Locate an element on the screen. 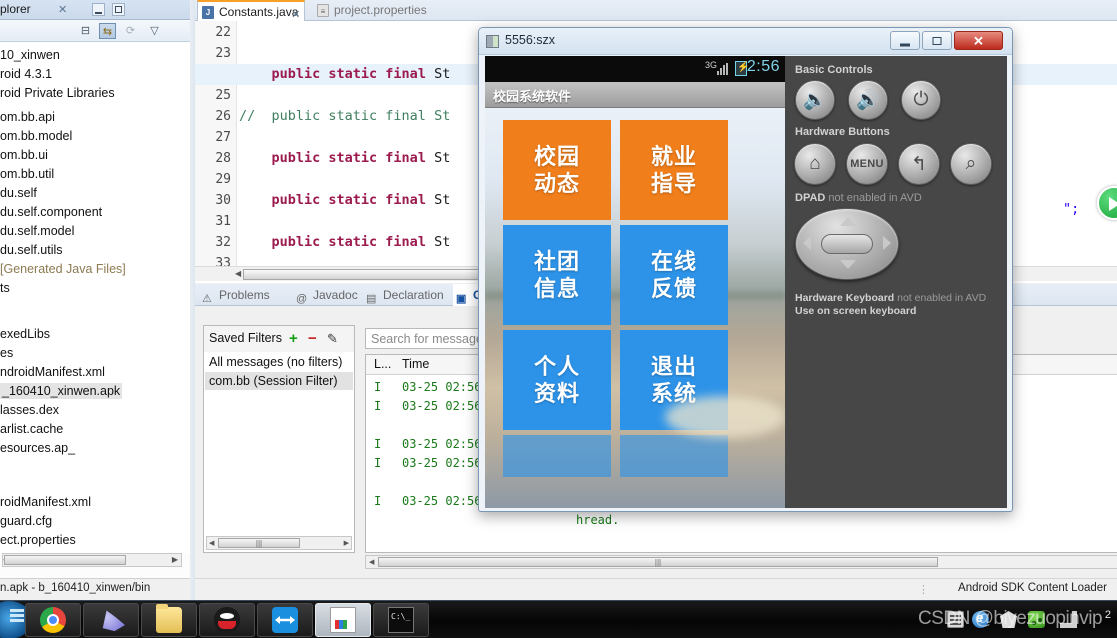 This screenshot has width=1117, height=638. taskbar-item-qq is located at coordinates (227, 620).